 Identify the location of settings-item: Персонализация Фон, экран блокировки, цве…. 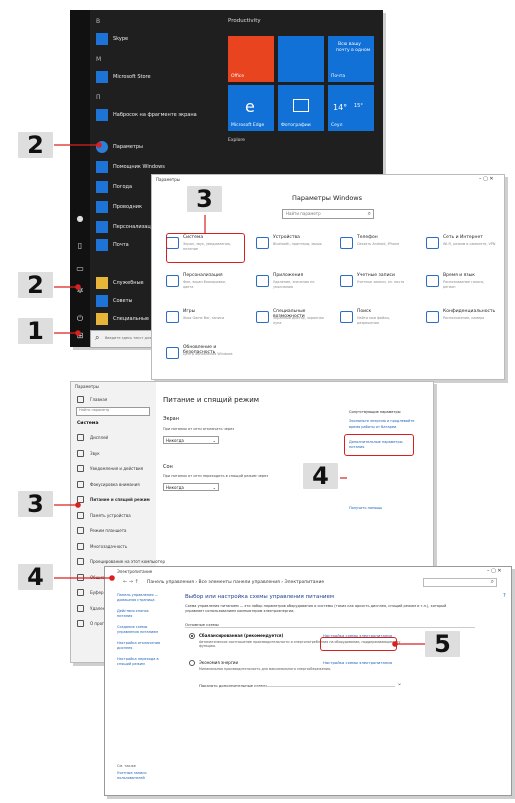
(201, 288).